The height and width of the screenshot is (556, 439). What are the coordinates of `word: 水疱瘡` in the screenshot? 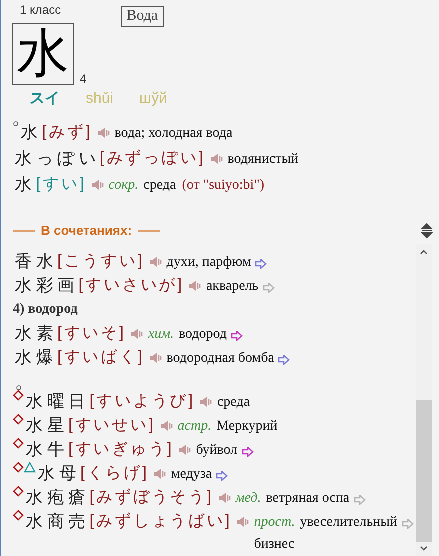 It's located at (57, 498).